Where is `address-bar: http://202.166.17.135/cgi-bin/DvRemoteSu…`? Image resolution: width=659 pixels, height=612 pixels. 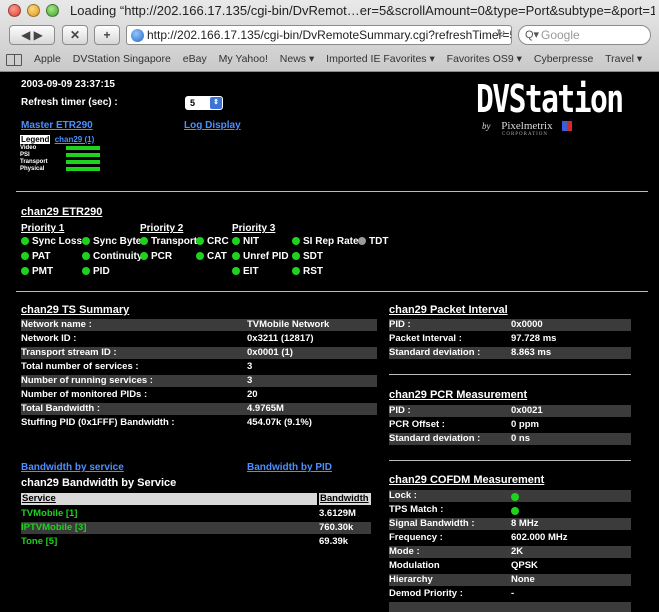
address-bar: http://202.166.17.135/cgi-bin/DvRemoteSu… is located at coordinates (319, 35).